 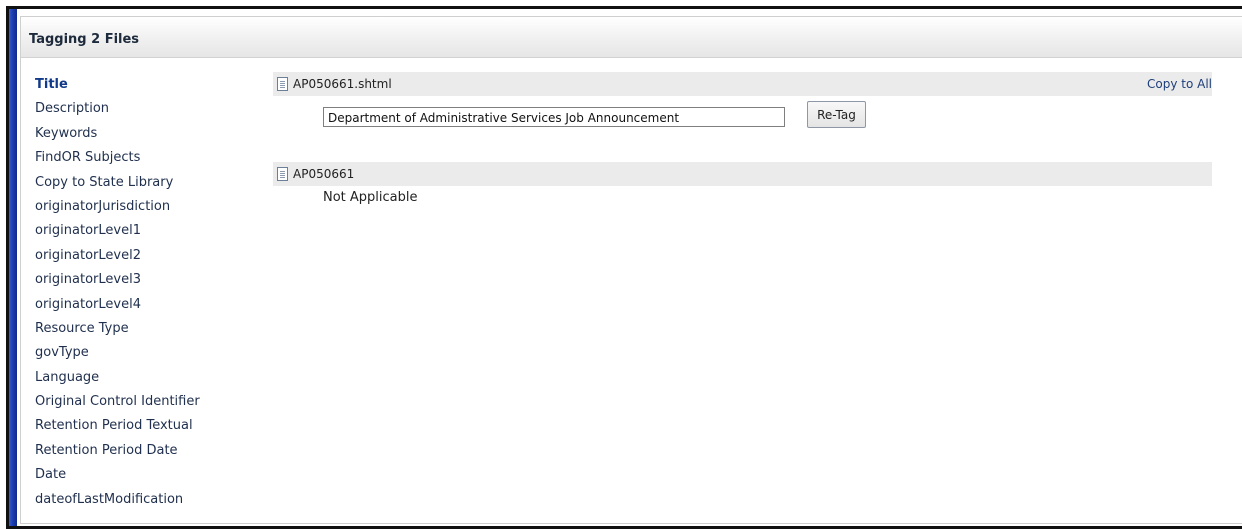 What do you see at coordinates (117, 451) in the screenshot?
I see `field-item-retention-period-date: Retention Period Date` at bounding box center [117, 451].